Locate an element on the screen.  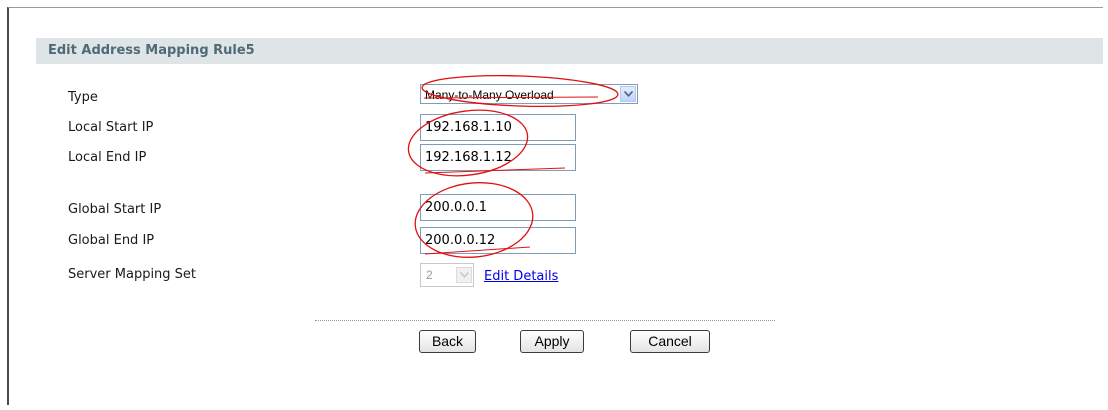
annotation-circle-type is located at coordinates (520, 91).